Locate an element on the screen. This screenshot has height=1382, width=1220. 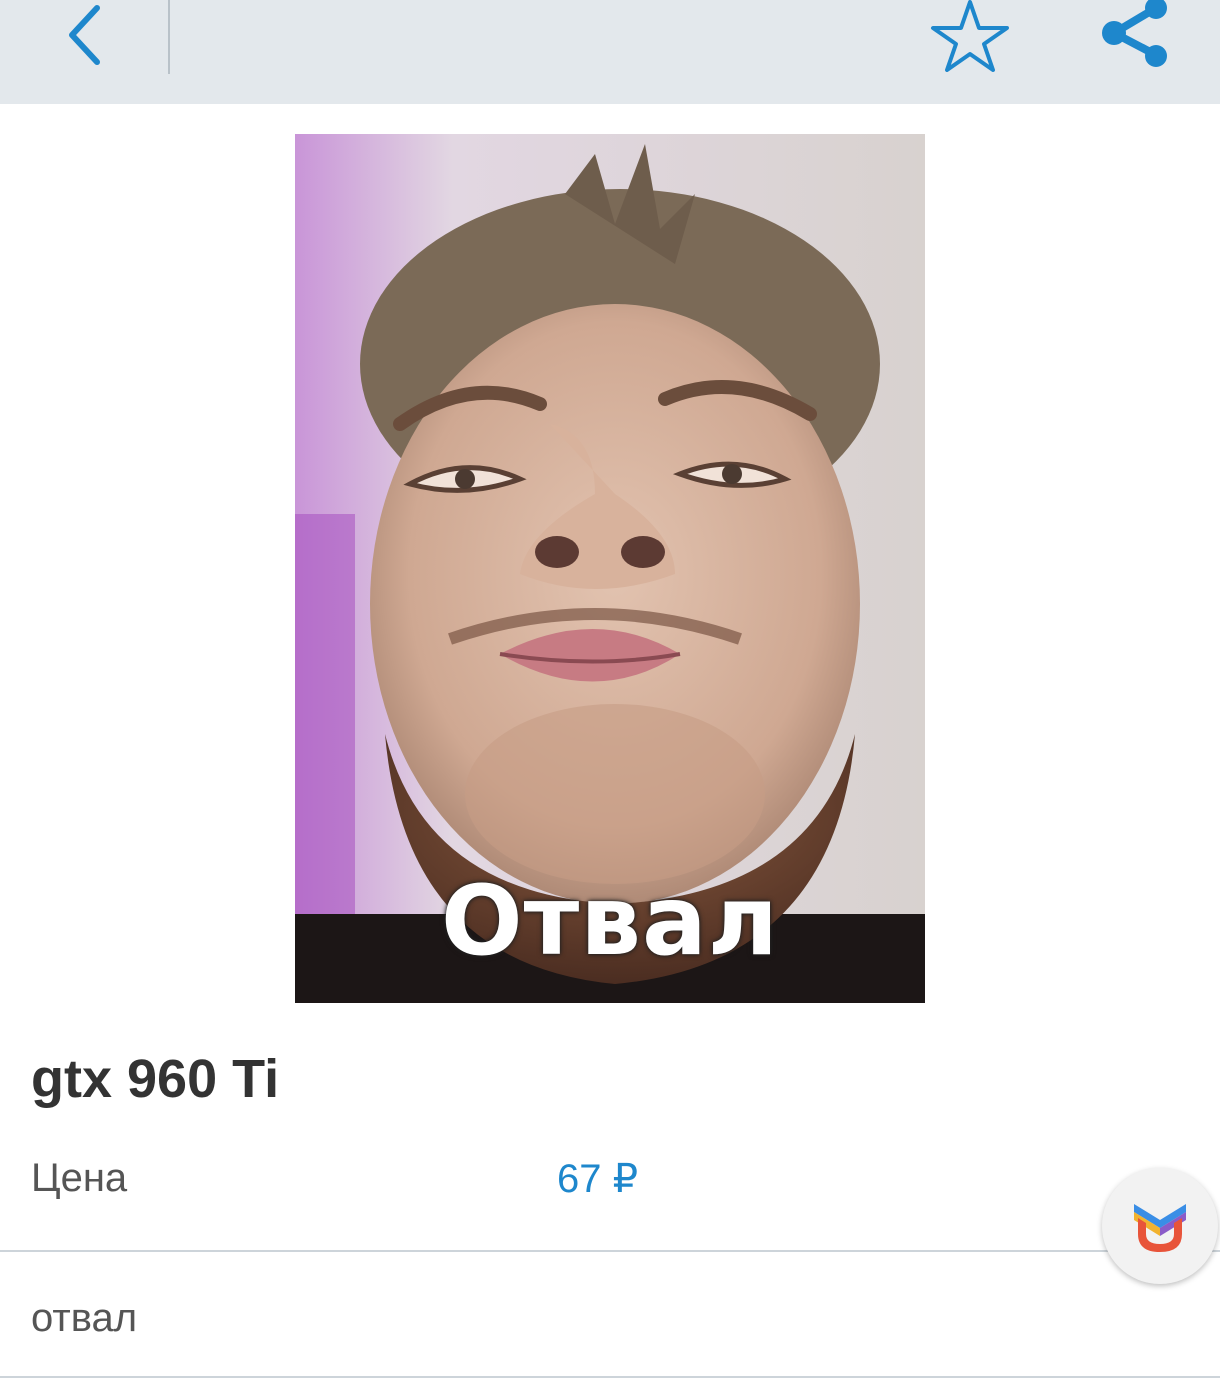
app-logo-icon is located at coordinates (1160, 1228).